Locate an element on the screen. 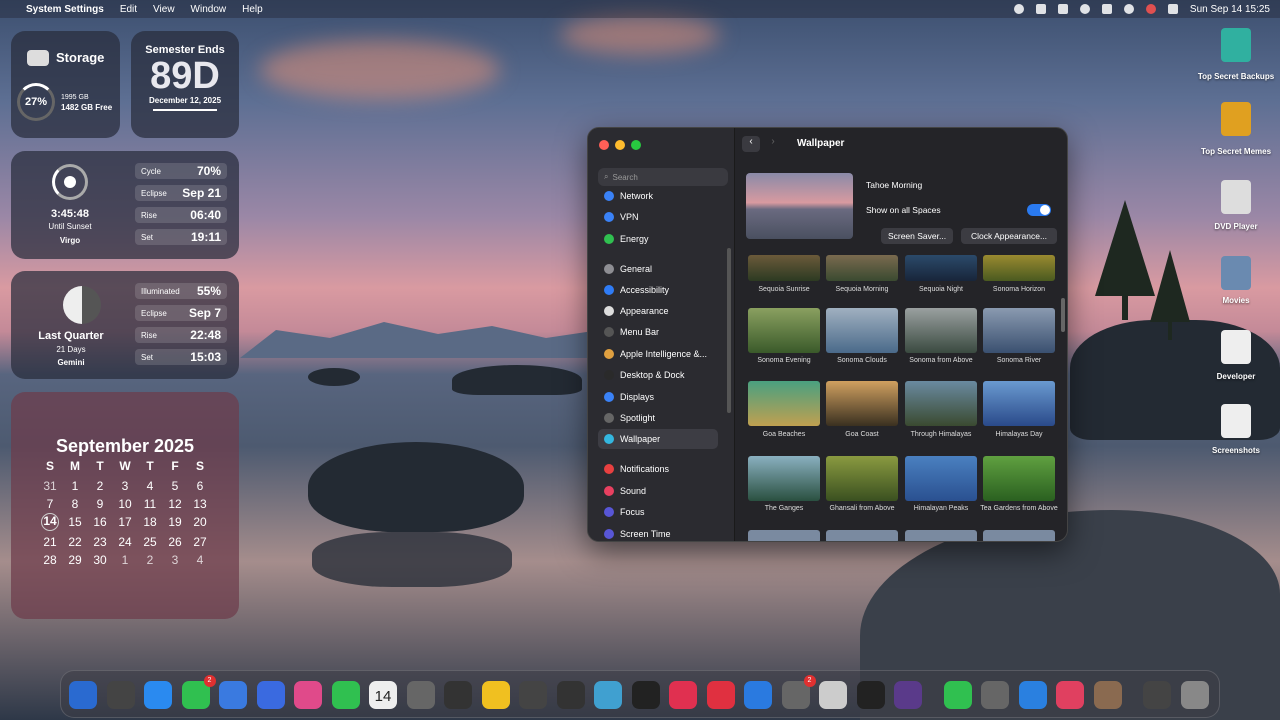  sidebar-item-energy: Energy is located at coordinates (658, 239).